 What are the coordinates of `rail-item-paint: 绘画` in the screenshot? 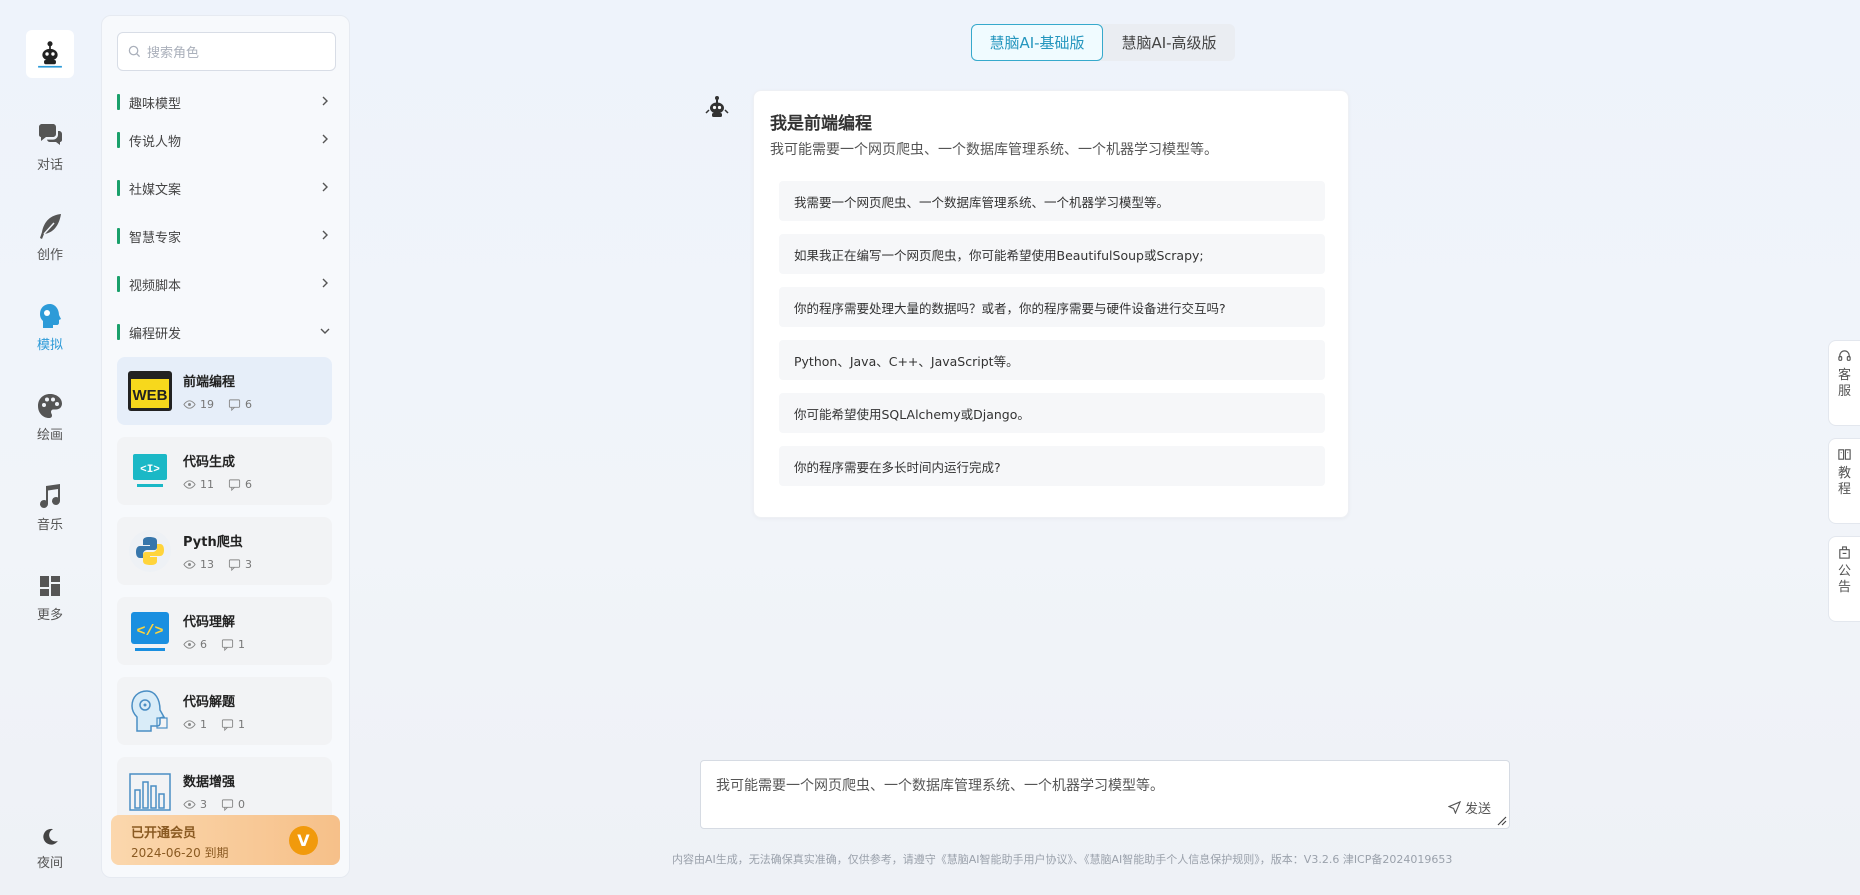 It's located at (50, 417).